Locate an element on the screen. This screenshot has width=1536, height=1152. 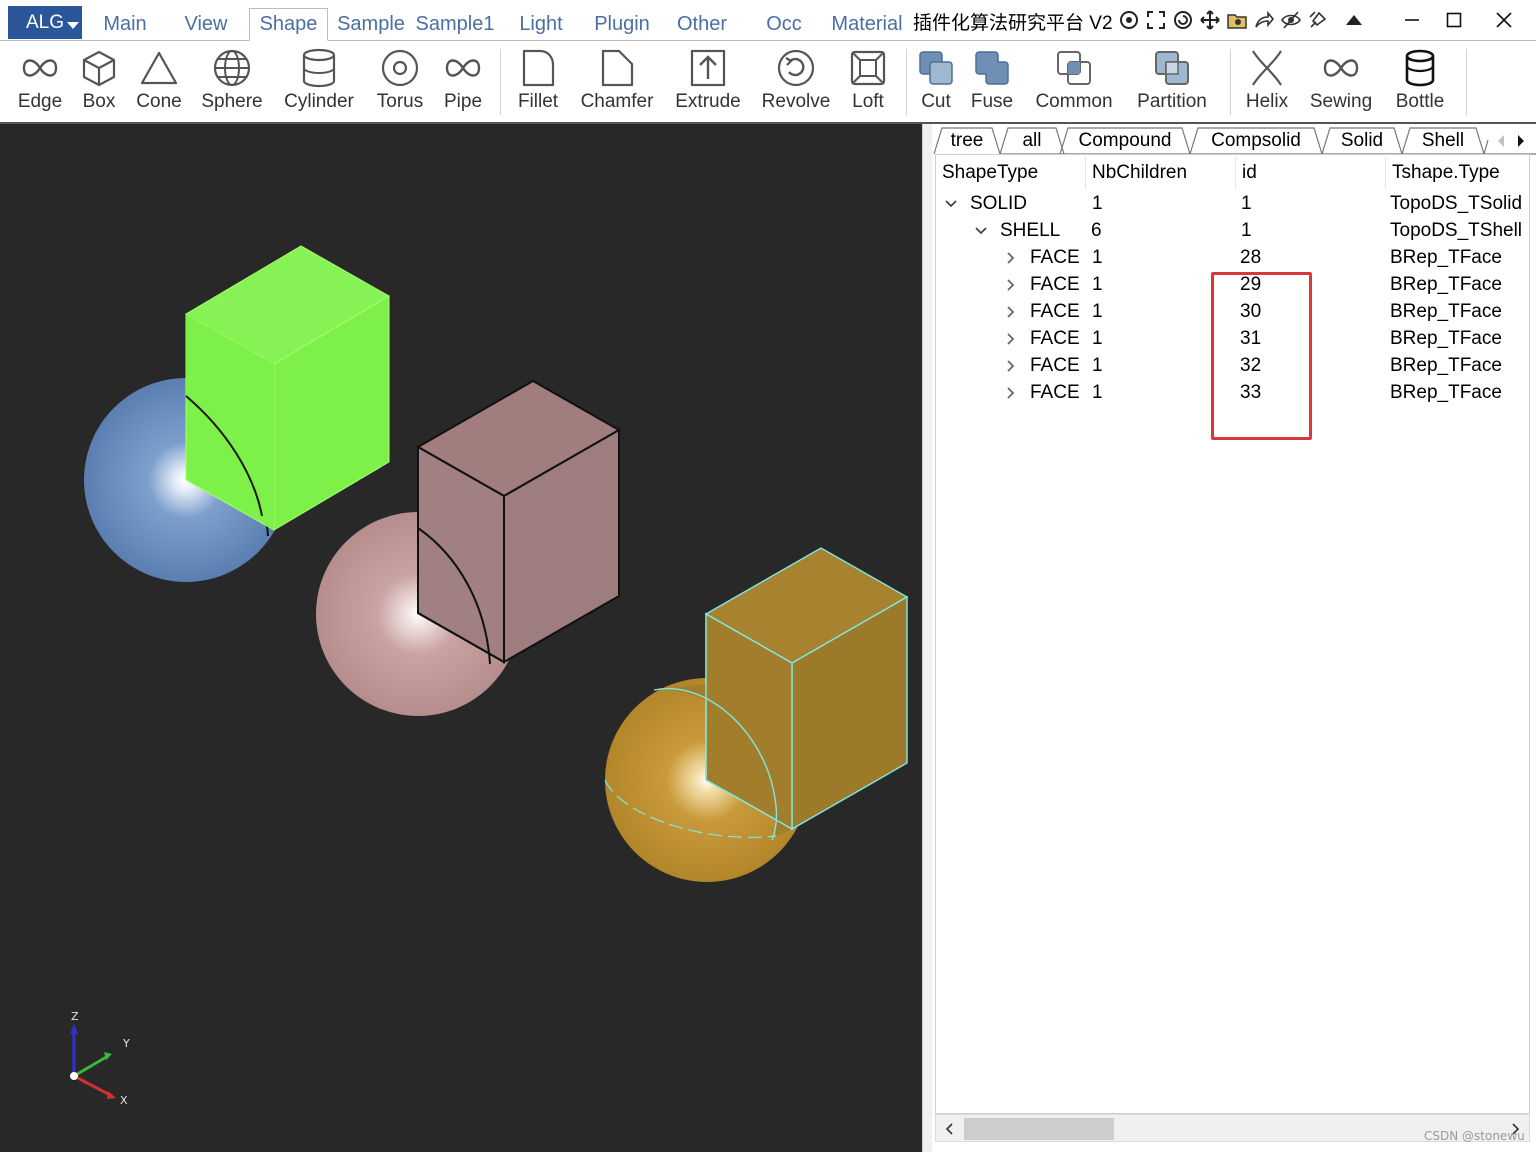
tab-compound: Compound is located at coordinates (1125, 141).